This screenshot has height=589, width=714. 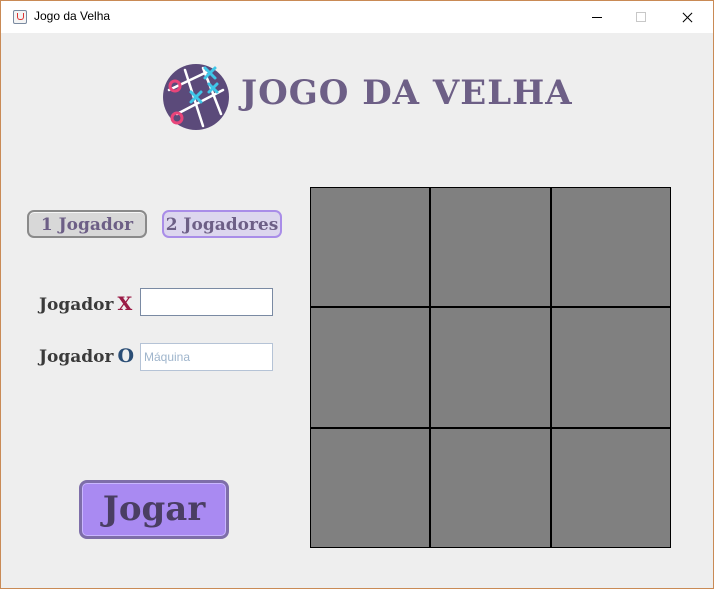 I want to click on maximize-button, so click(x=642, y=17).